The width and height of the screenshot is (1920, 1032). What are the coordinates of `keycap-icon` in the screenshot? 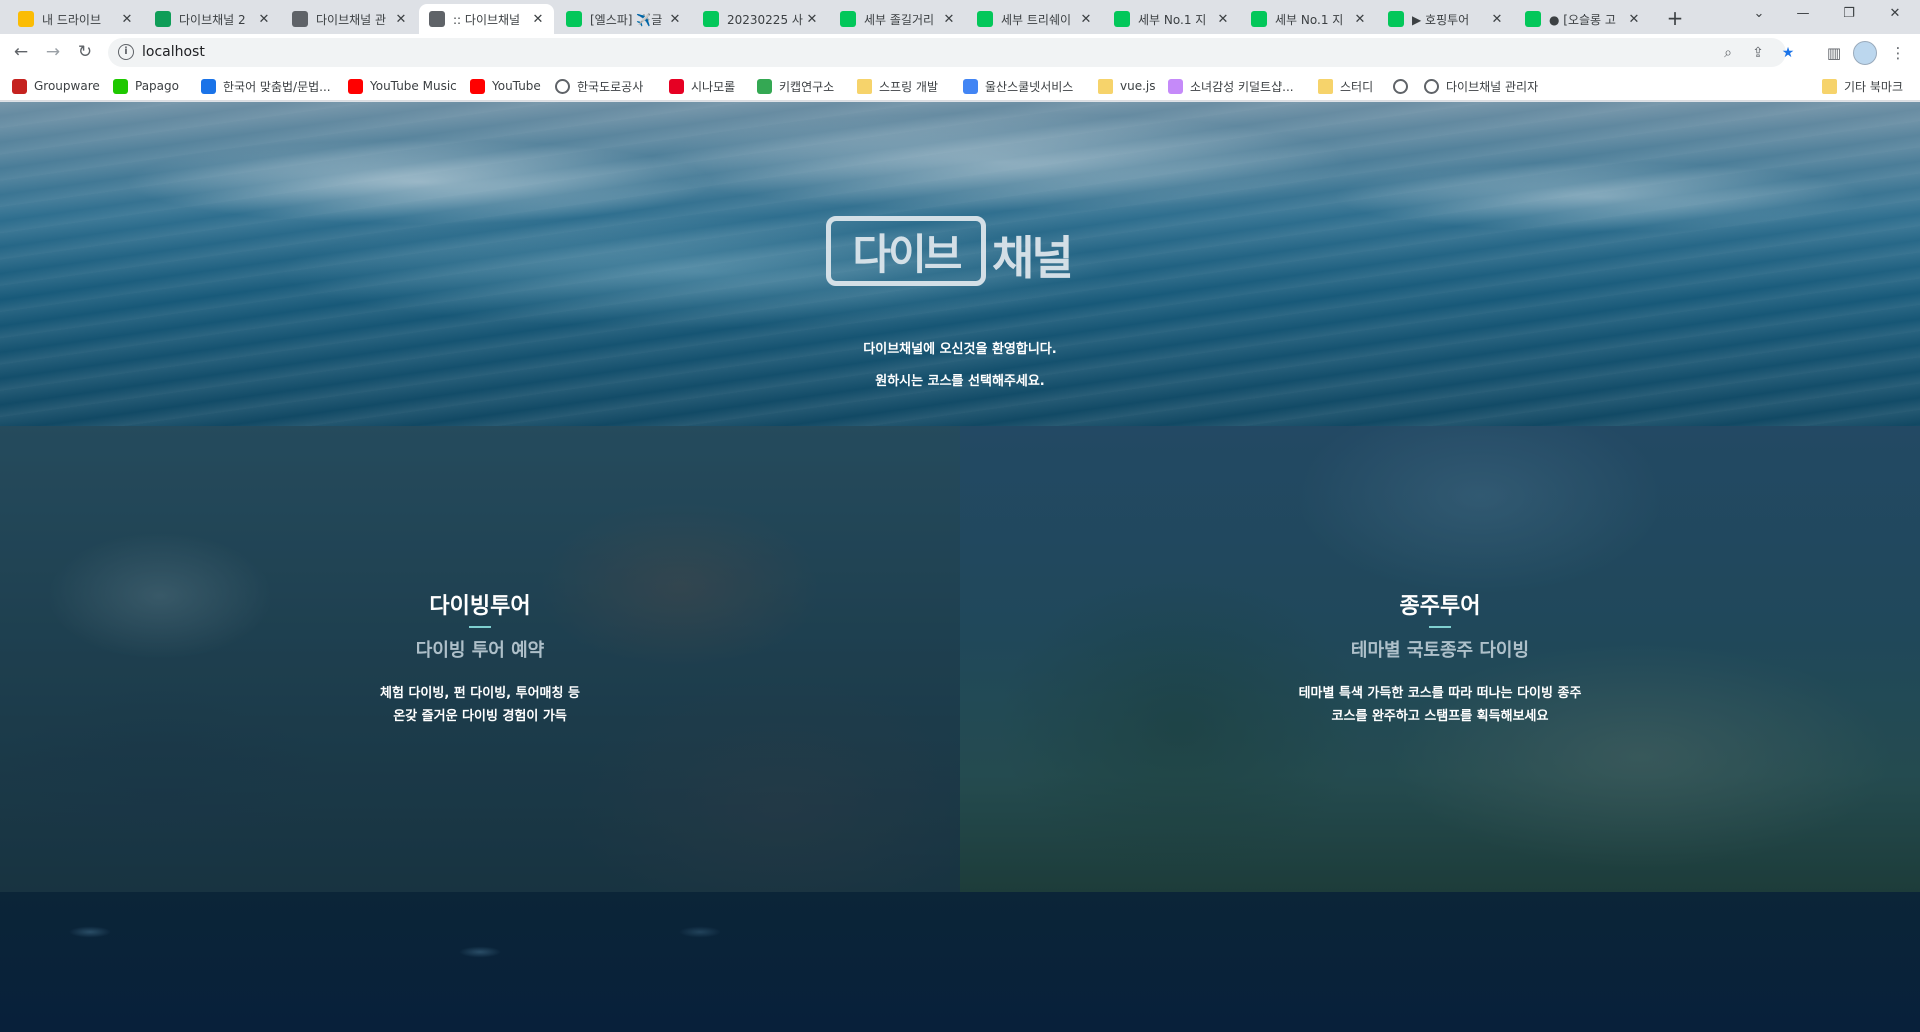 It's located at (764, 86).